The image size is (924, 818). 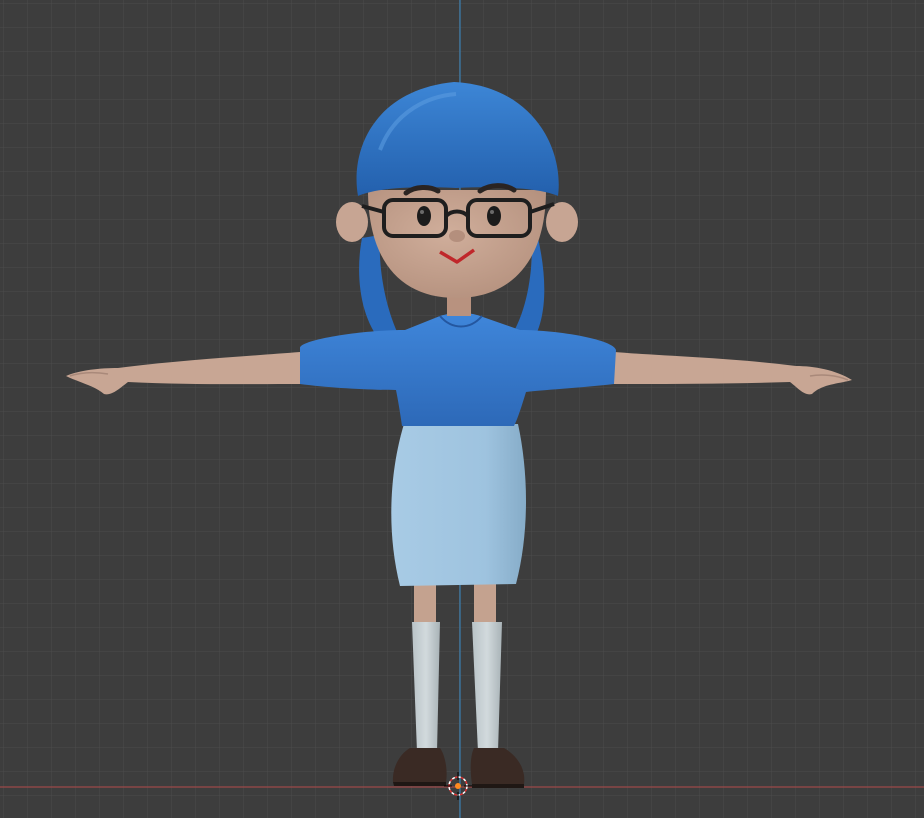 What do you see at coordinates (494, 216) in the screenshot?
I see `right-eye` at bounding box center [494, 216].